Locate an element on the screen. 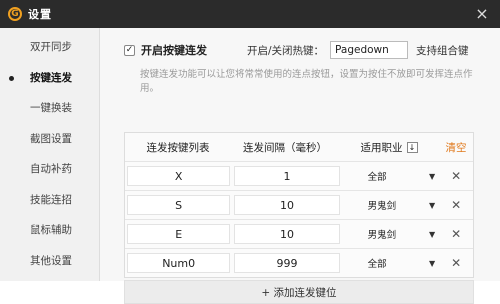  close-icon: × is located at coordinates (482, 14).